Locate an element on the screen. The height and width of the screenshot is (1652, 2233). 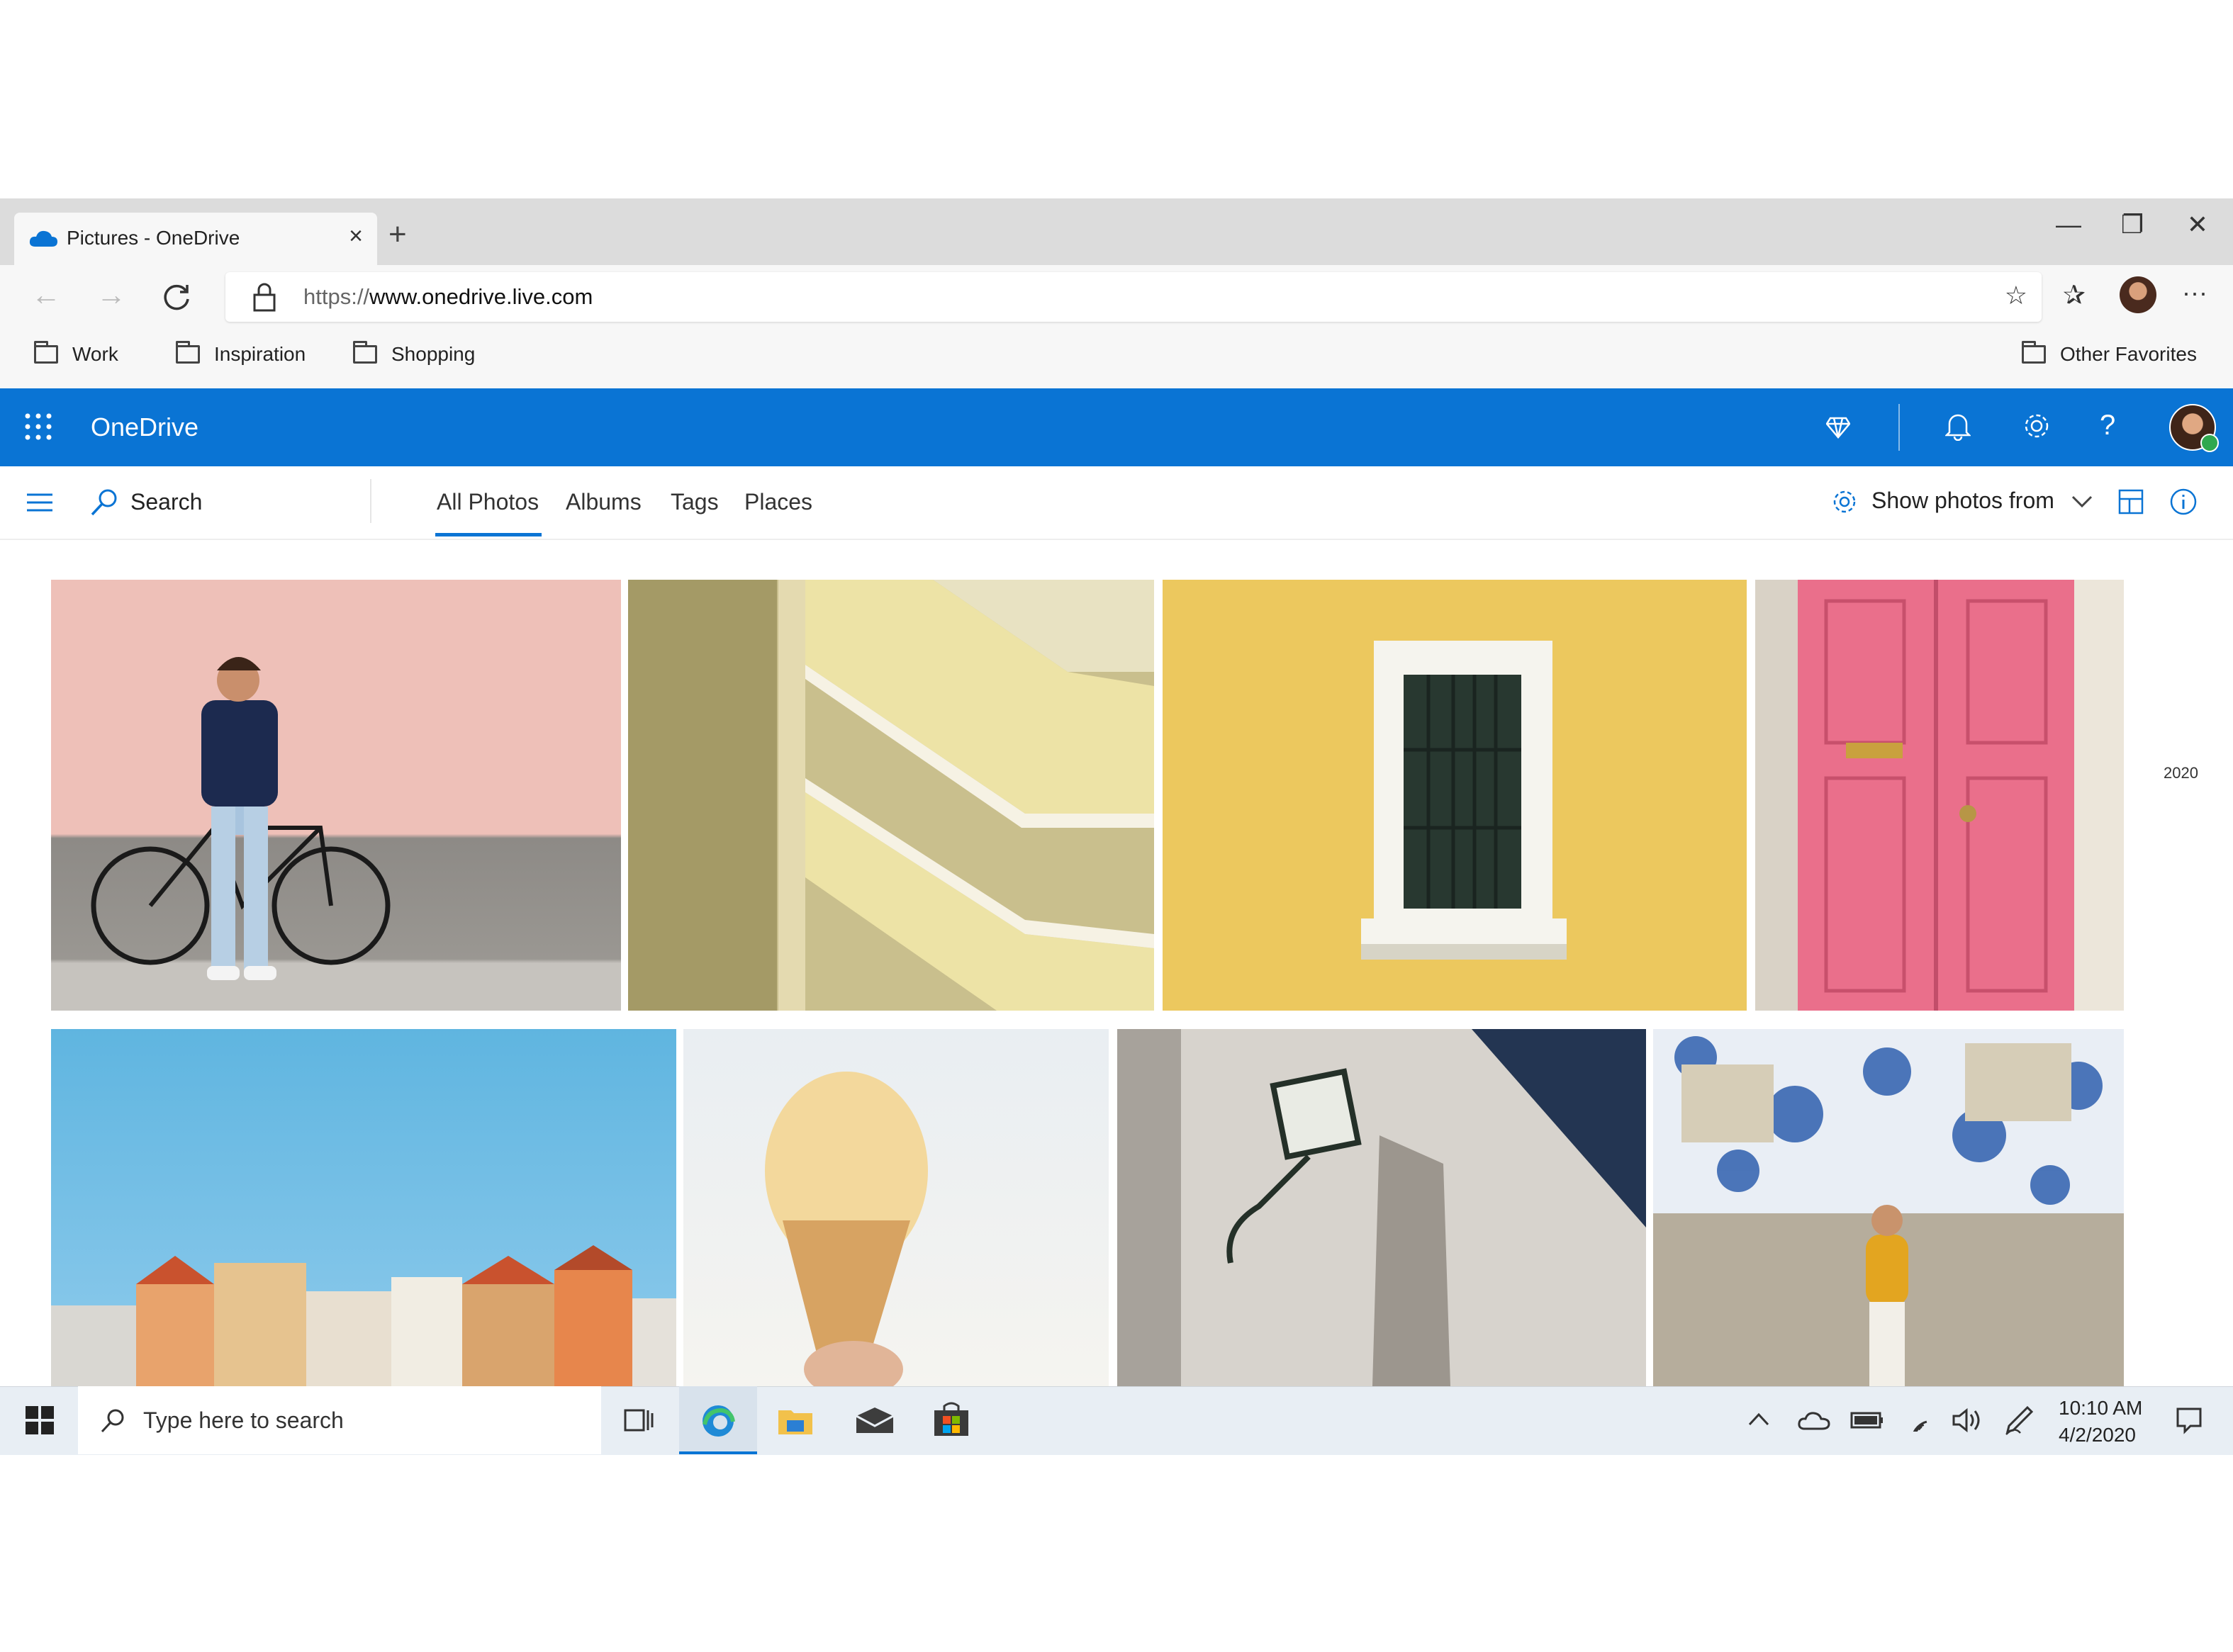
clock-time: 10:10 AM is located at coordinates (2101, 1408).